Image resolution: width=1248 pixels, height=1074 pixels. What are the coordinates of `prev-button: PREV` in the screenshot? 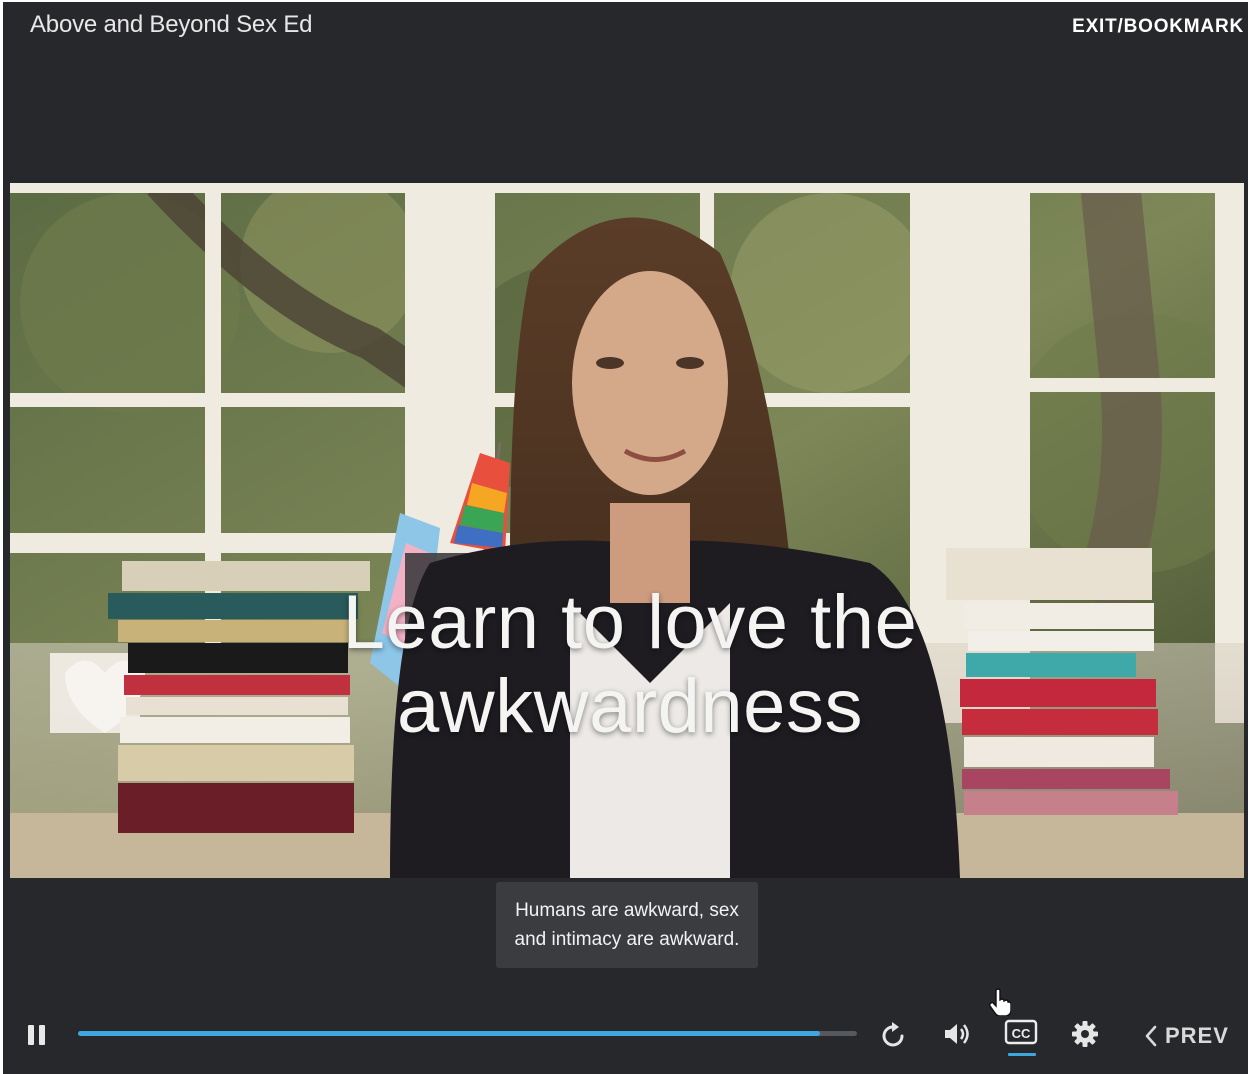 It's located at (1186, 1036).